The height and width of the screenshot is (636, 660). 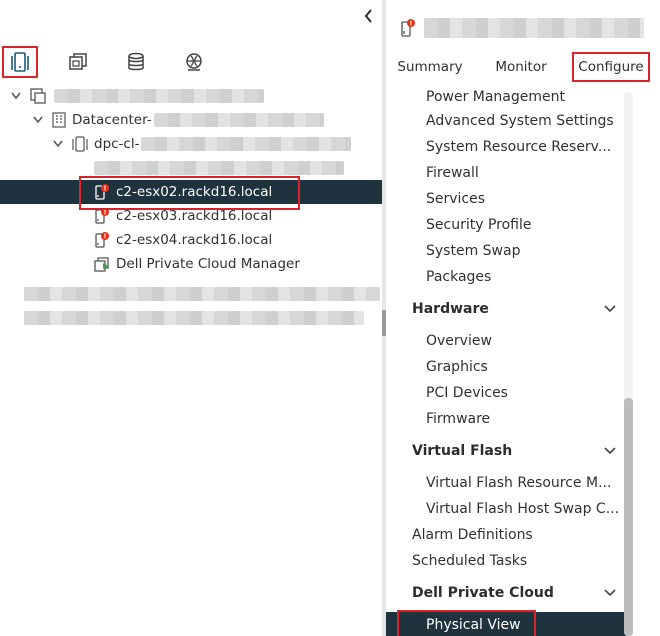 I want to click on vm-label: Dell Private Cloud Manager, so click(x=208, y=264).